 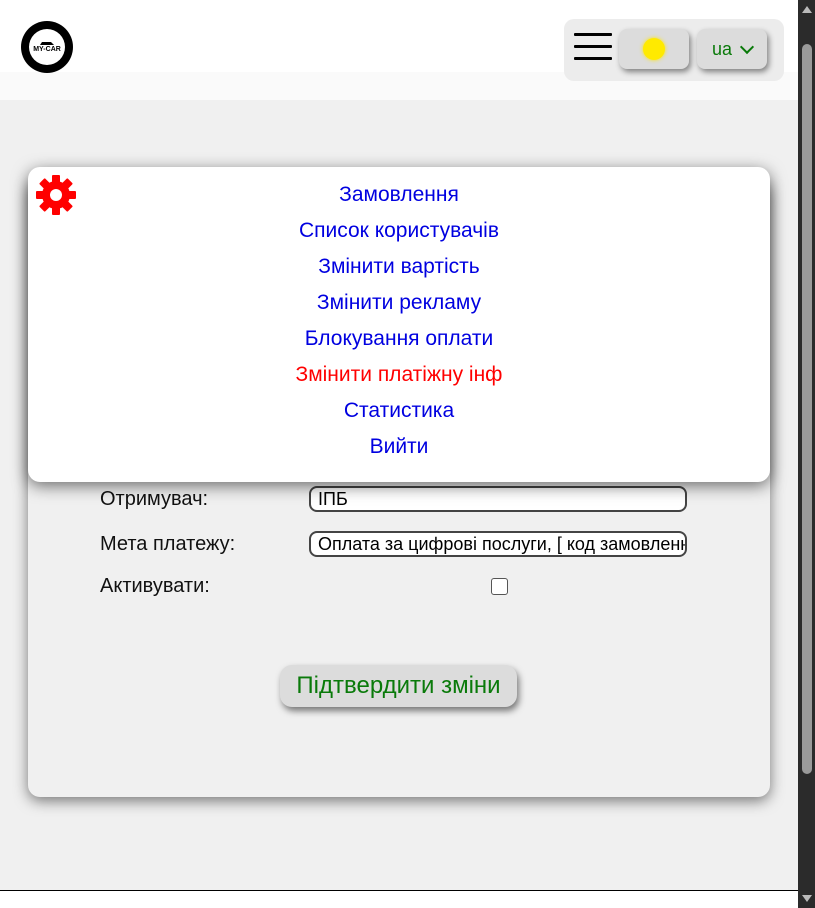 I want to click on logo: MY-CAR, so click(x=47, y=47).